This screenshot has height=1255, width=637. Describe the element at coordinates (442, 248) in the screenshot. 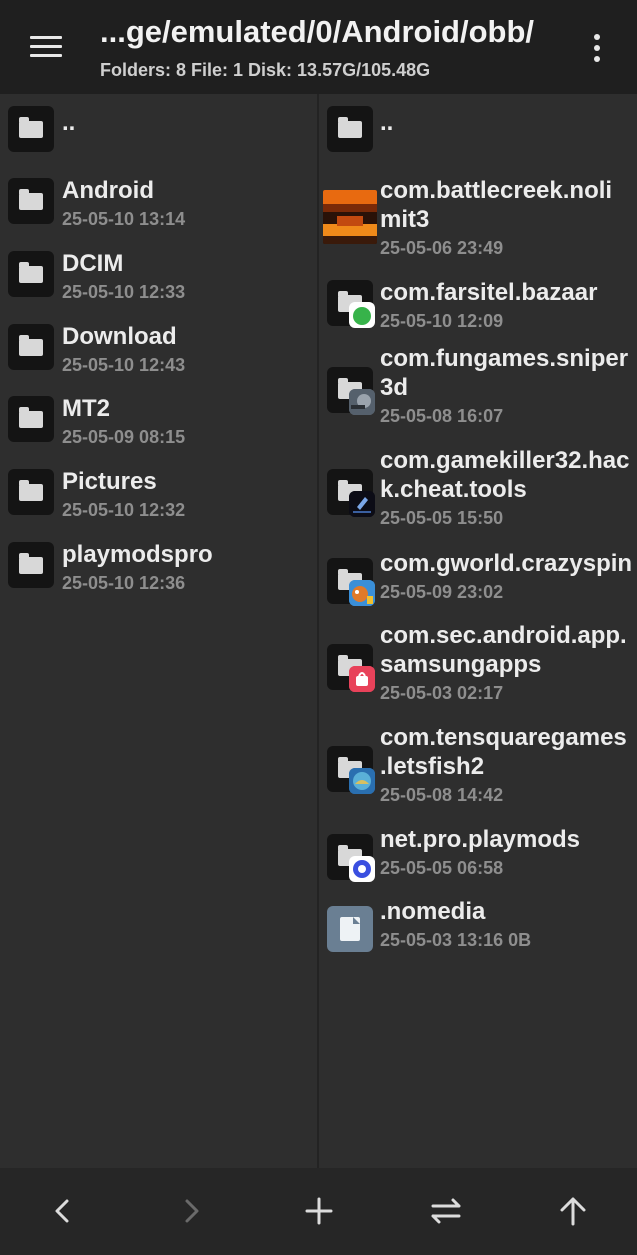

I see `folder-date: 25-05-06 23:49` at that location.